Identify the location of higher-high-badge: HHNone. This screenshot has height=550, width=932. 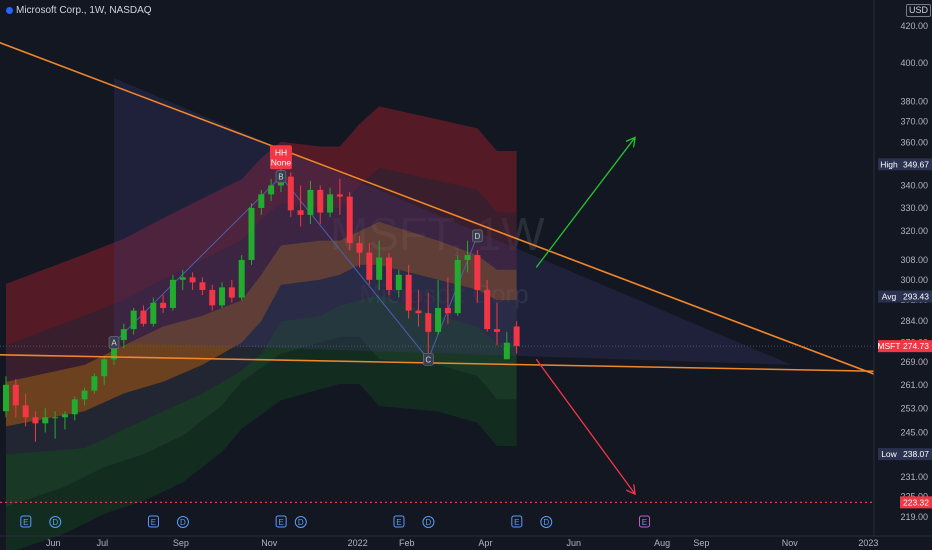
(280, 157).